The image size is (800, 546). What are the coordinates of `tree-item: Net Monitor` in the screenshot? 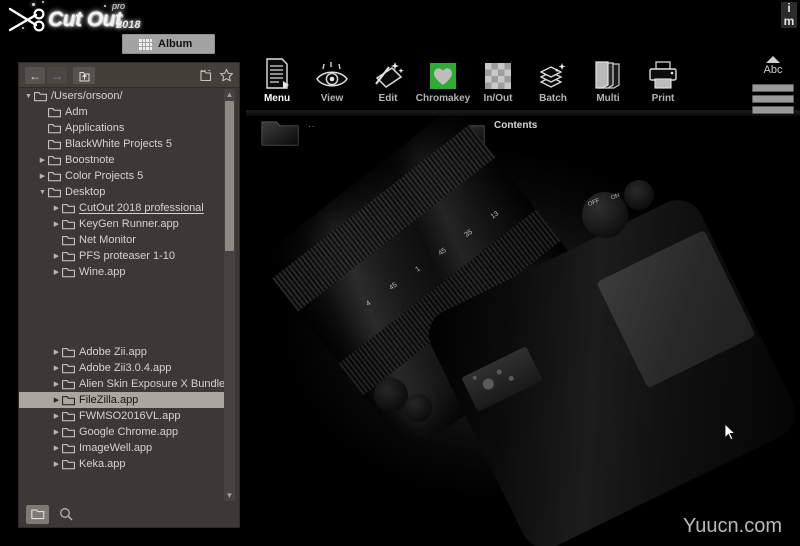 It's located at (122, 240).